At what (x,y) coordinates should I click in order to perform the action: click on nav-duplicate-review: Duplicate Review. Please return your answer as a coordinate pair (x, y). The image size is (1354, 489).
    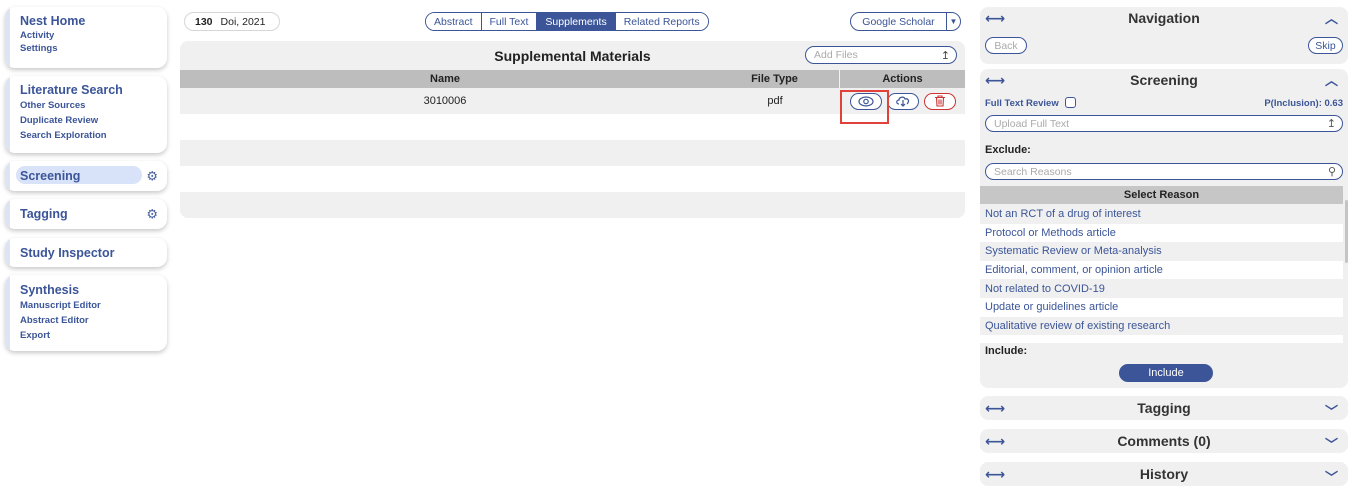
    Looking at the image, I should click on (93, 120).